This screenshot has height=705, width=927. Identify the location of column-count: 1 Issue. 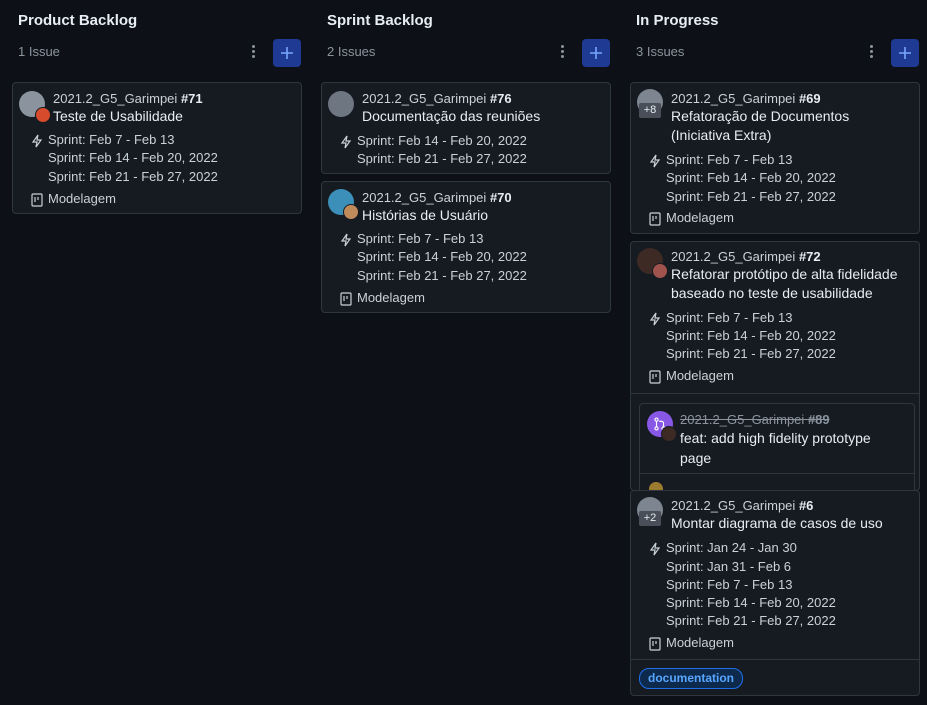
(39, 51).